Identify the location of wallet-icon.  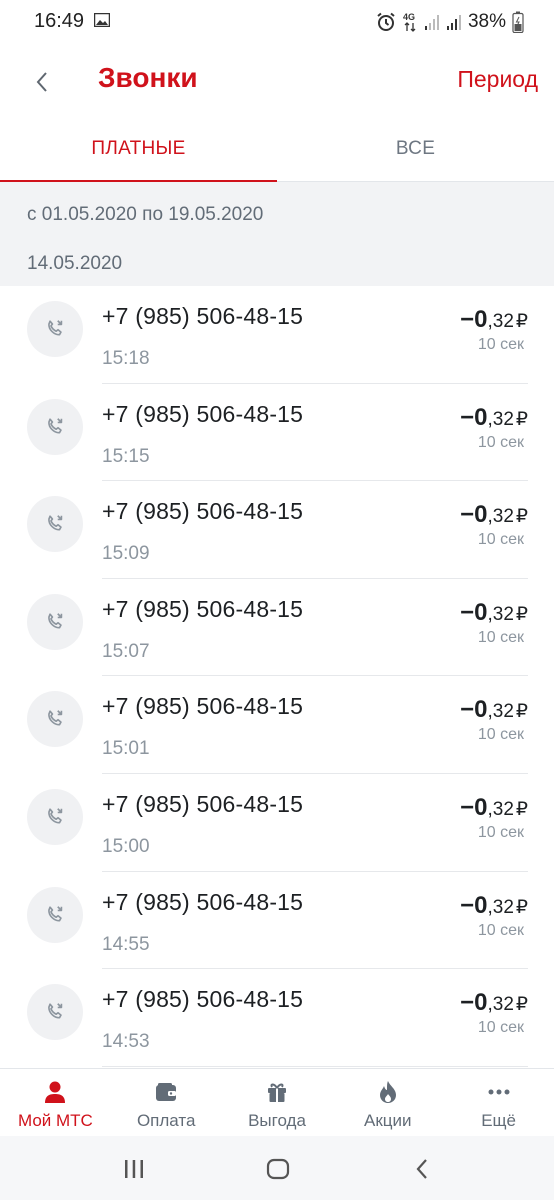
(166, 1092).